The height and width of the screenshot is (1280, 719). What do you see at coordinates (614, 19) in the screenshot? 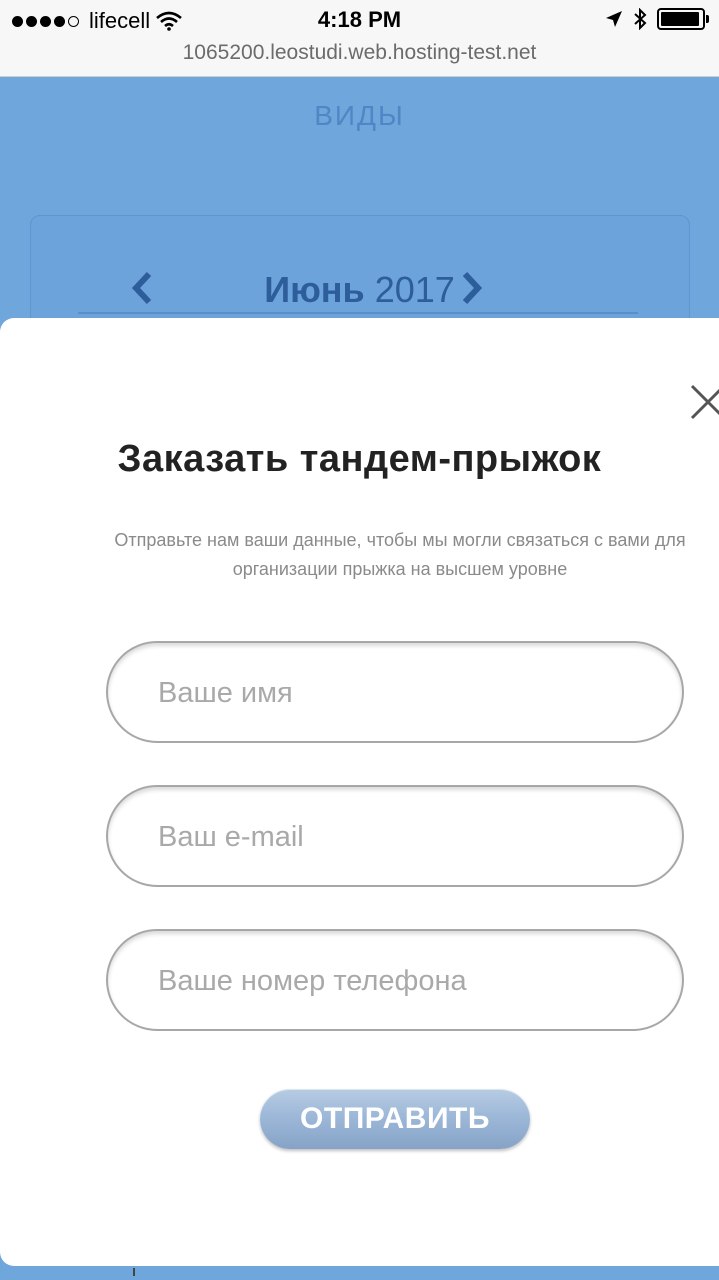
I see `location-arrow-icon` at bounding box center [614, 19].